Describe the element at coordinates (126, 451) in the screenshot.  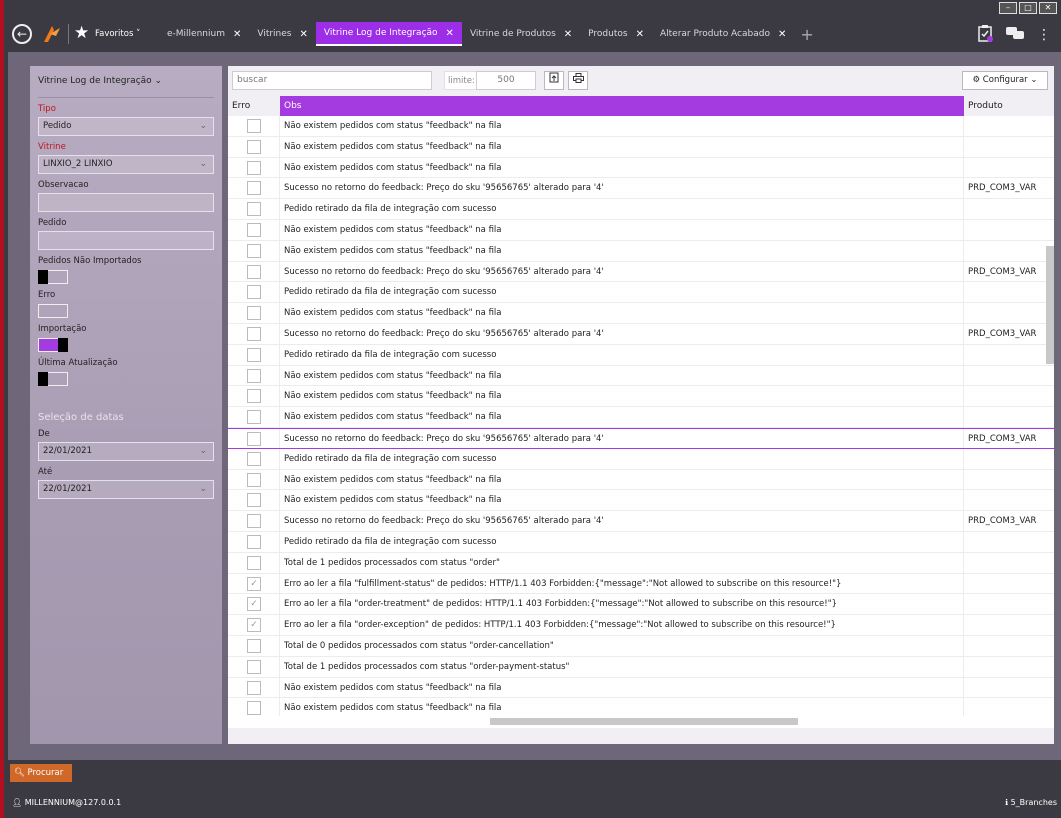
I see `de-date-picker: 22/01/2021 ⌄` at that location.